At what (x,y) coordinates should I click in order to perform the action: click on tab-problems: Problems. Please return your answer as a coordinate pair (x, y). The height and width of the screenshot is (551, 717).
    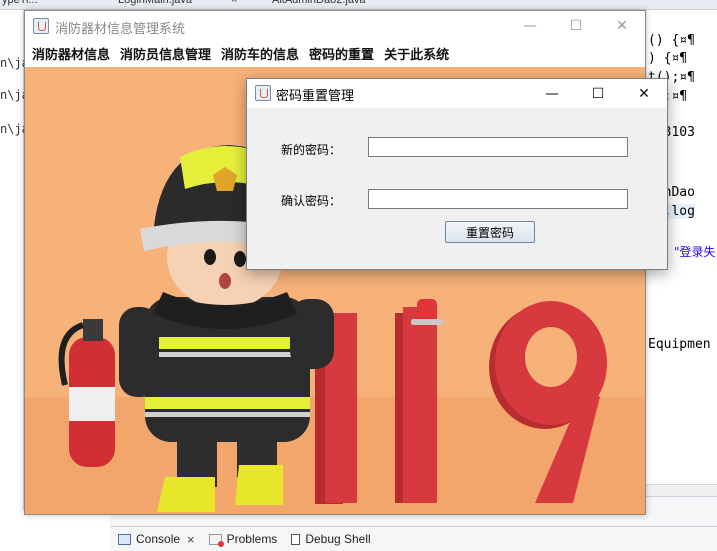
    Looking at the image, I should click on (243, 539).